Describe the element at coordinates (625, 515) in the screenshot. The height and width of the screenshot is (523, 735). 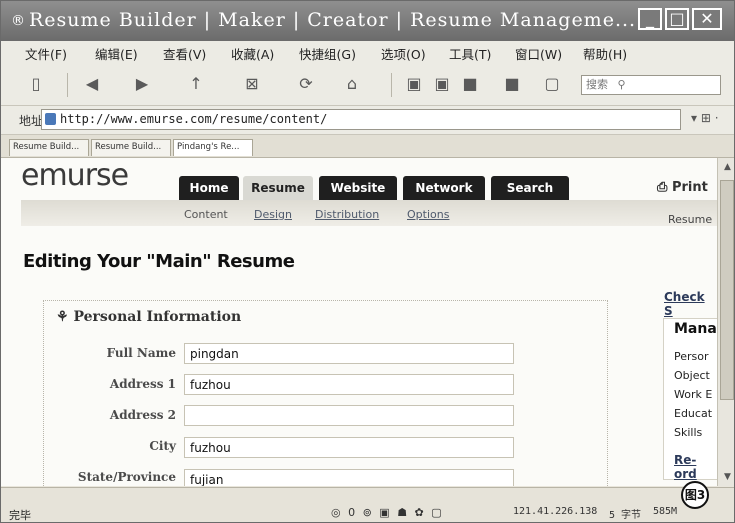
I see `status-bytes: 5 字节` at that location.